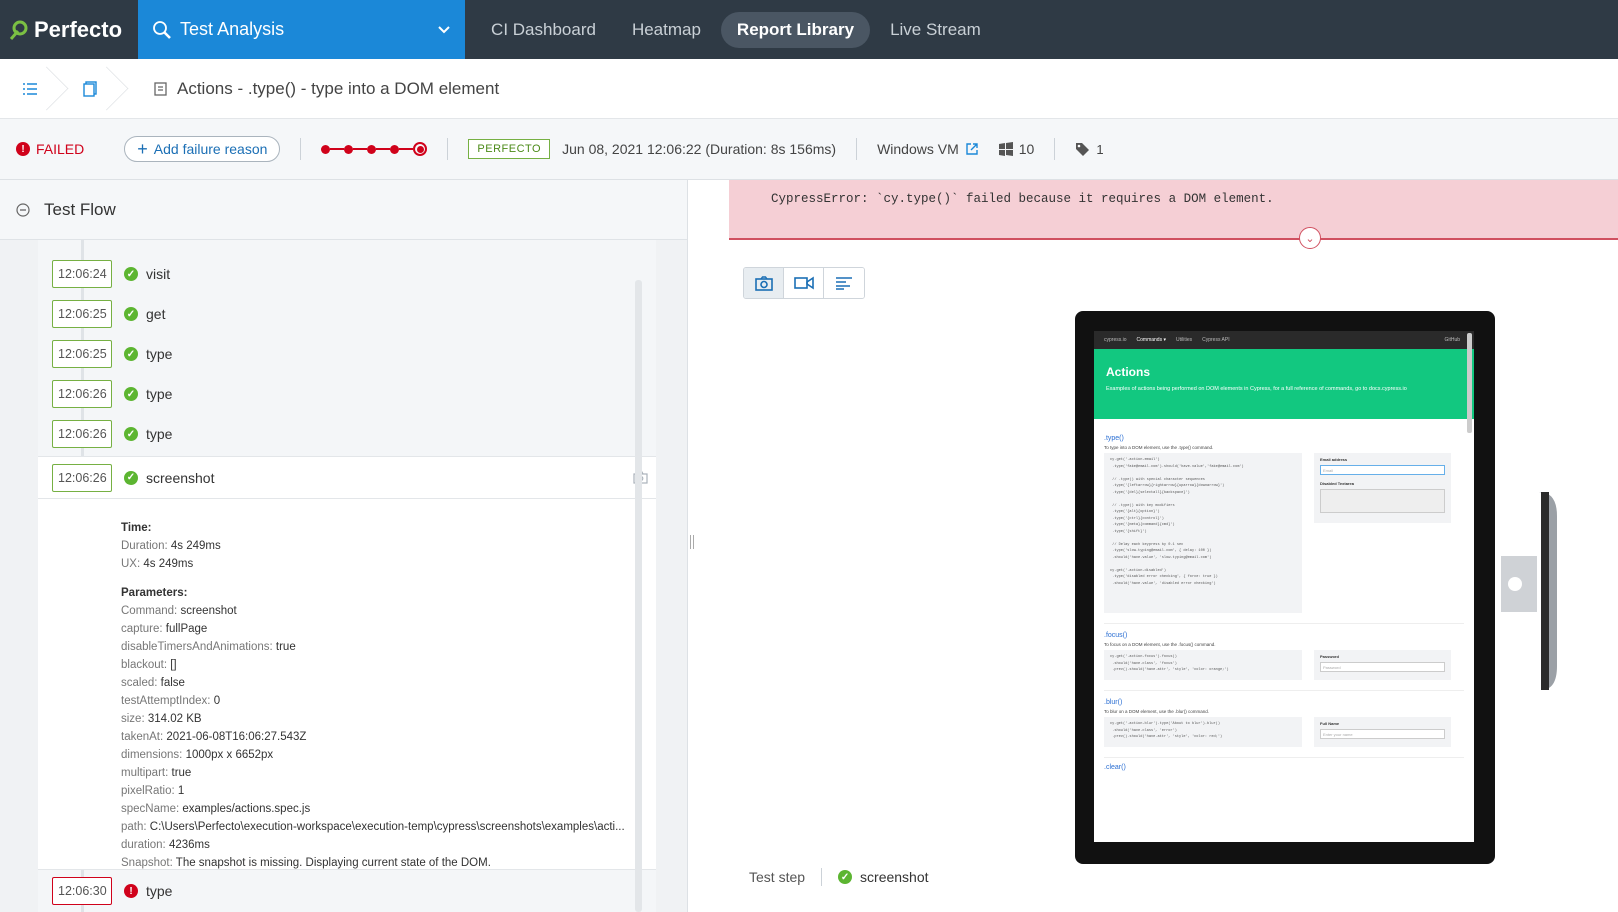 Image resolution: width=1618 pixels, height=912 pixels. What do you see at coordinates (343, 210) in the screenshot?
I see `test-flow-header: Test Flow` at bounding box center [343, 210].